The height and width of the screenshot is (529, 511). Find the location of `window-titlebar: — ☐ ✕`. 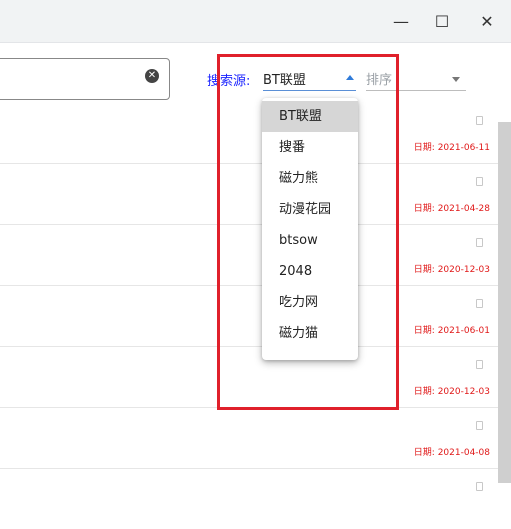

window-titlebar: — ☐ ✕ is located at coordinates (255, 21).